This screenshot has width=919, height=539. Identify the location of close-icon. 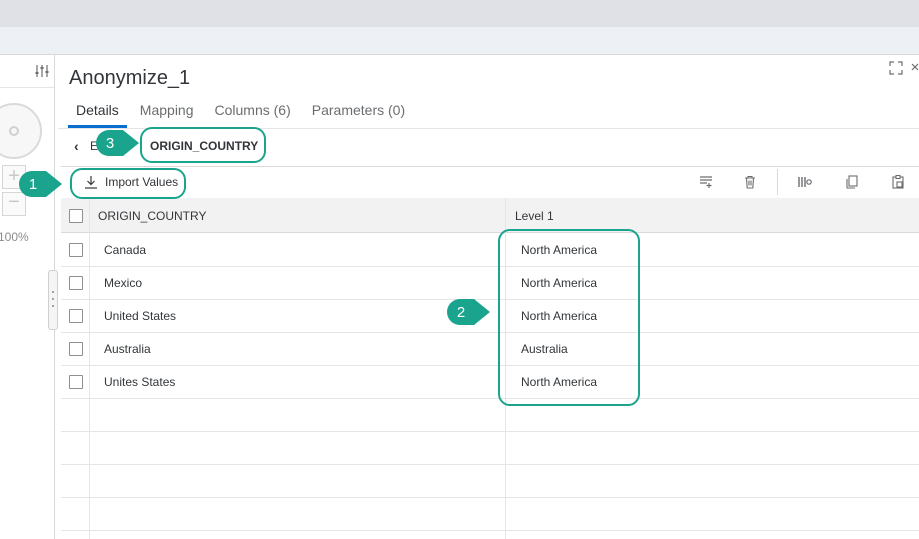
(915, 68).